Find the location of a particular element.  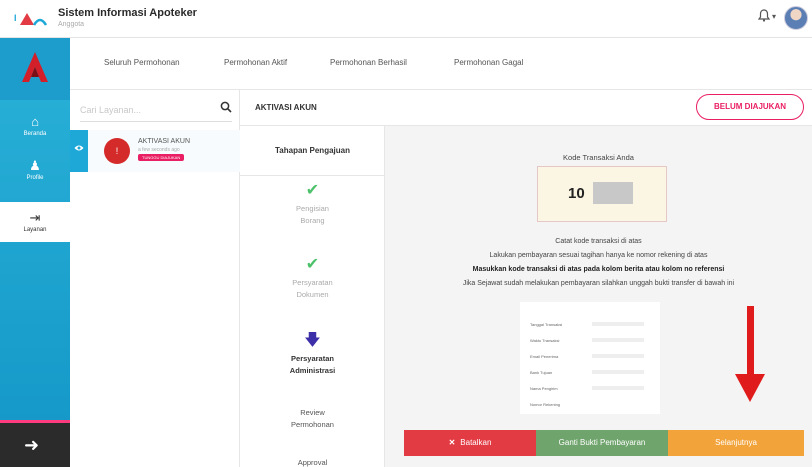

search-icon is located at coordinates (226, 107).